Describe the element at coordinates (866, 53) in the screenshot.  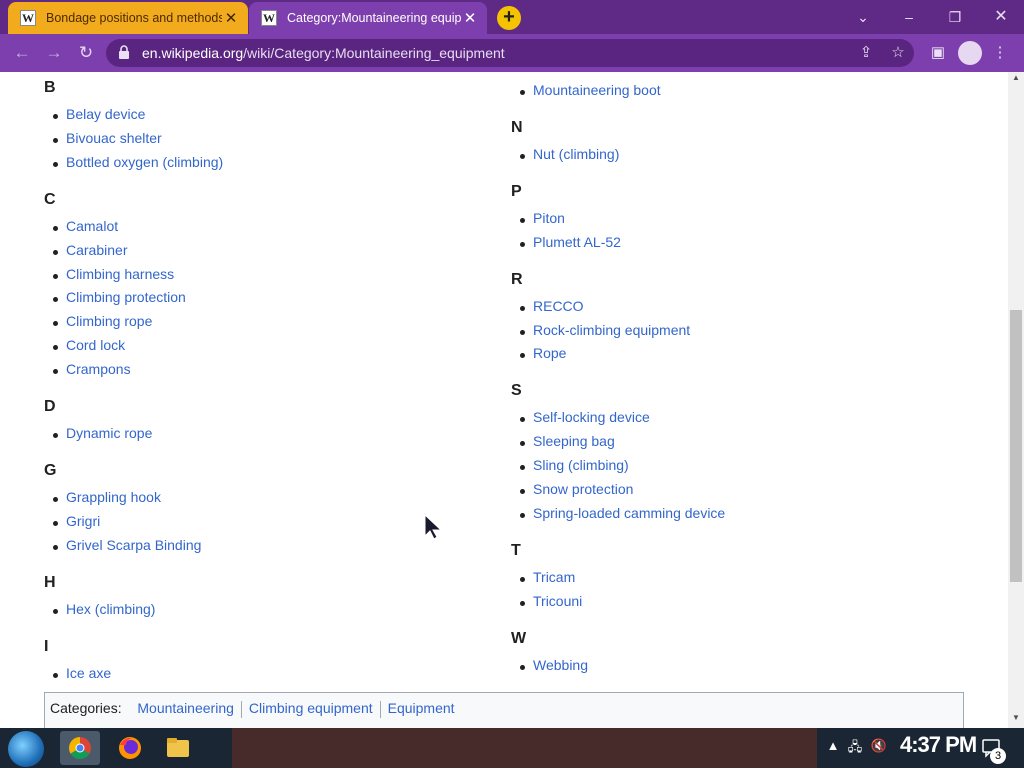
I see `share-icon: ⇪` at that location.